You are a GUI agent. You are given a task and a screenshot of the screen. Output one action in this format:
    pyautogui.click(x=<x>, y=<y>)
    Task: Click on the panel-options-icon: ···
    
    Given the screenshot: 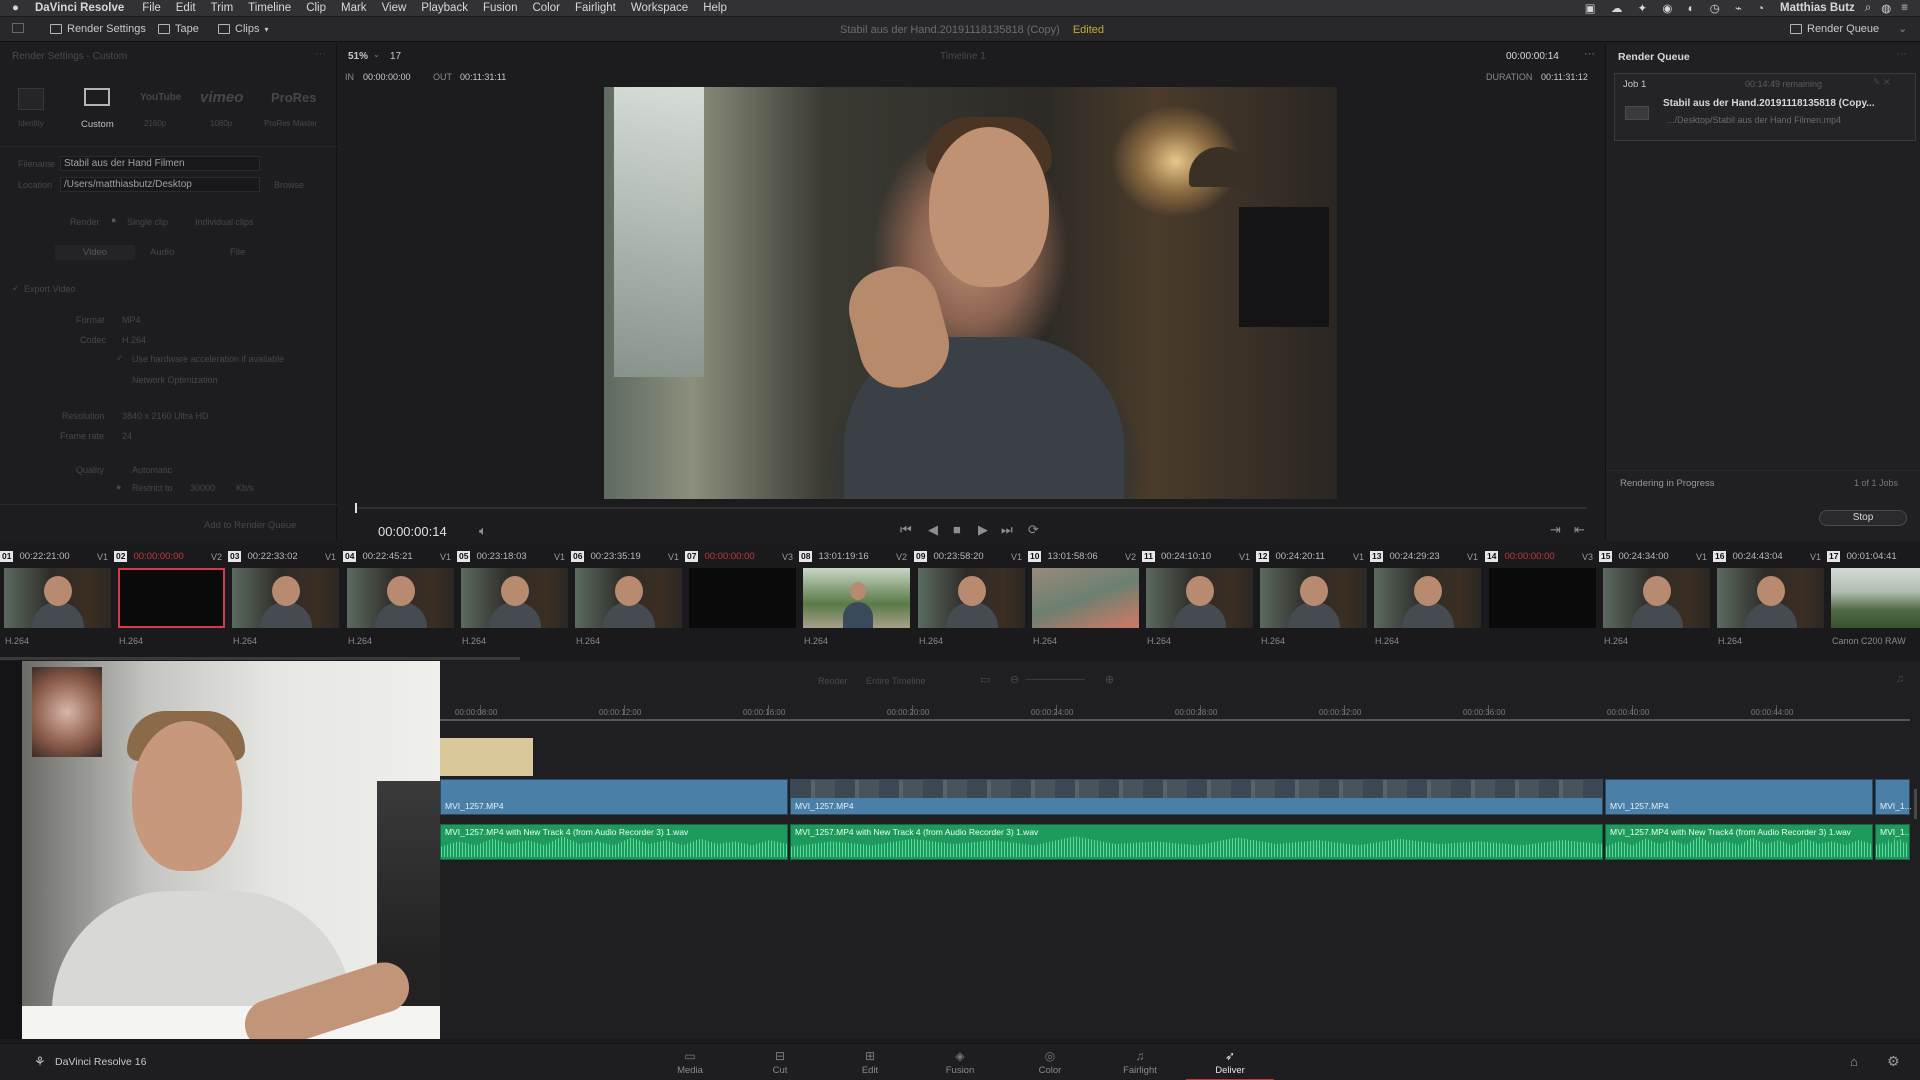 What is the action you would take?
    pyautogui.click(x=320, y=54)
    